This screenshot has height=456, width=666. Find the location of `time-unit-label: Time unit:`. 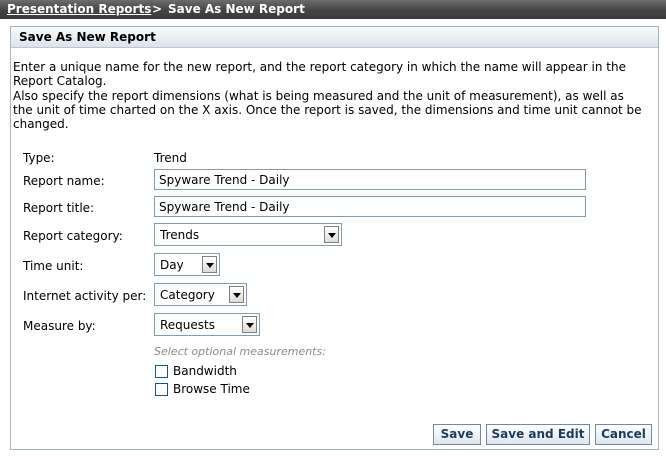

time-unit-label: Time unit: is located at coordinates (53, 266).